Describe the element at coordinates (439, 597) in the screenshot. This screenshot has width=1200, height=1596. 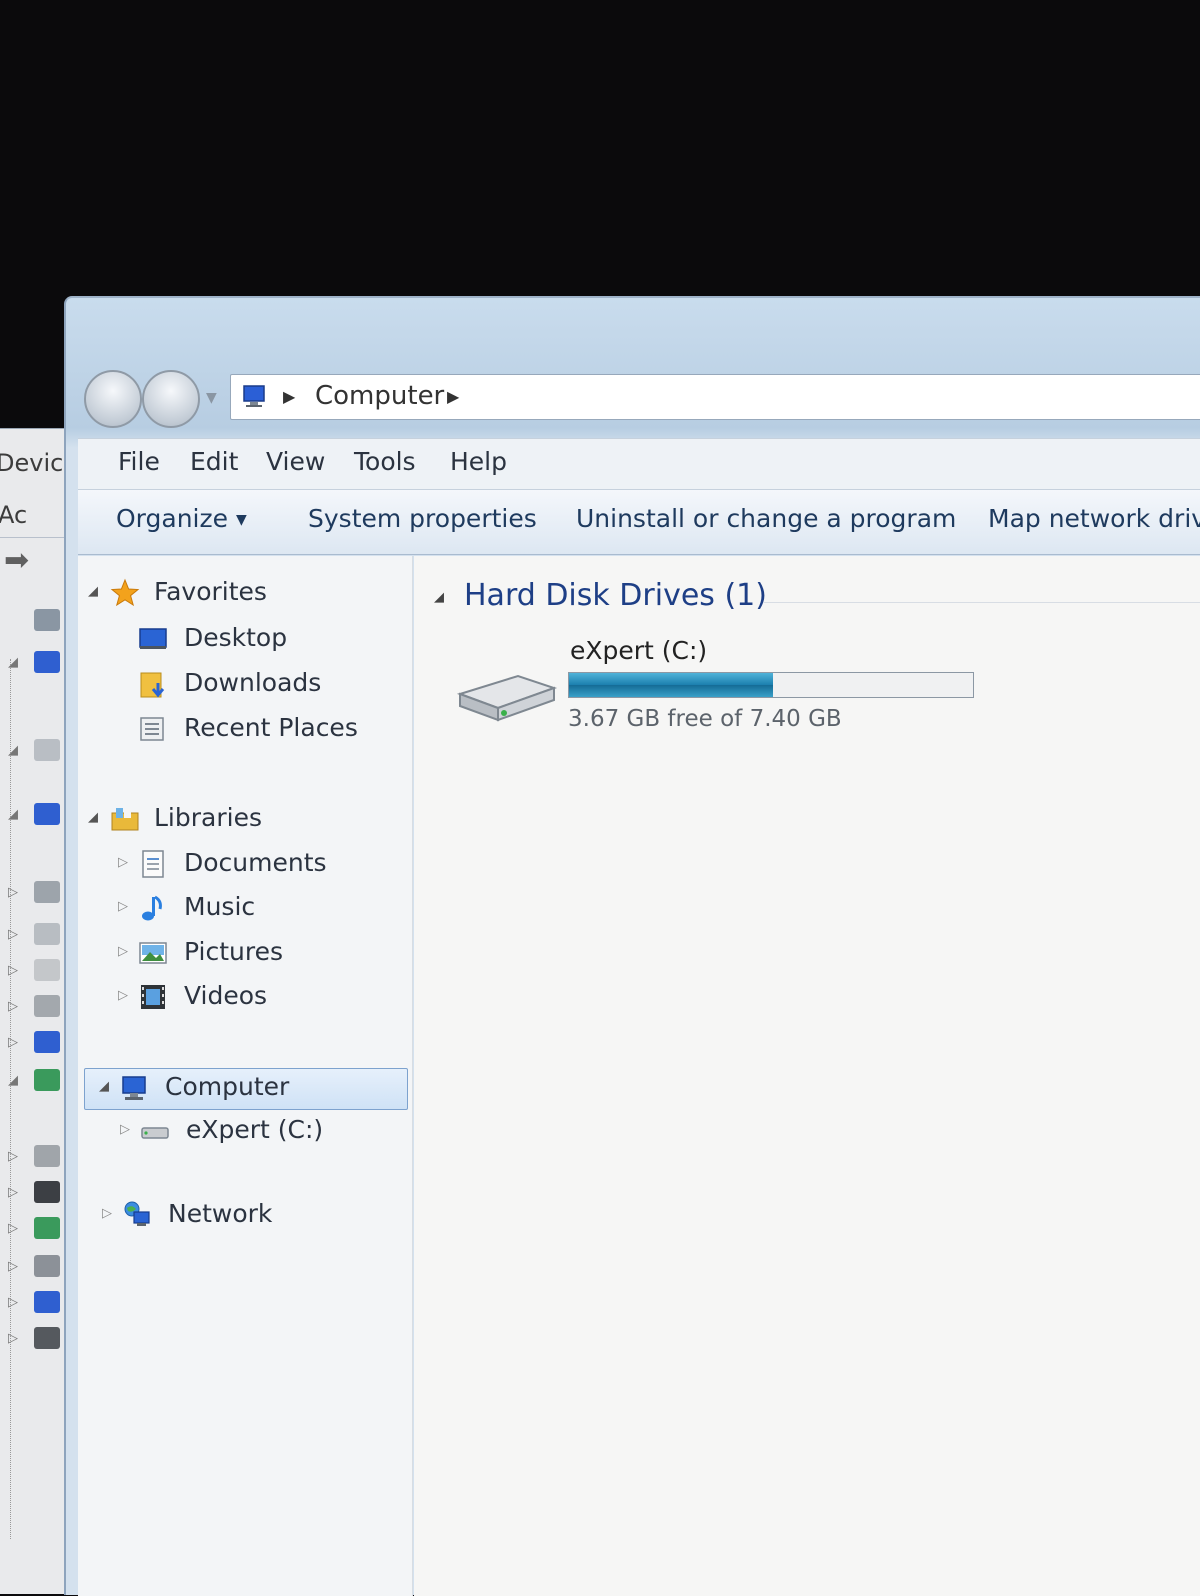
I see `collapse-arrow-icon: ◢` at that location.